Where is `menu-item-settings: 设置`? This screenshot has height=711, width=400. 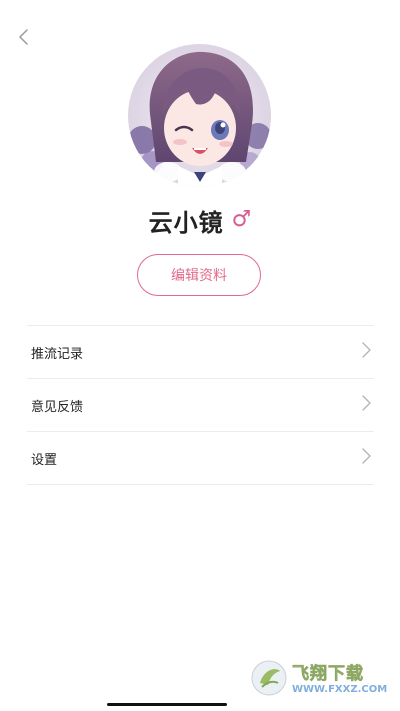 menu-item-settings: 设置 is located at coordinates (200, 458).